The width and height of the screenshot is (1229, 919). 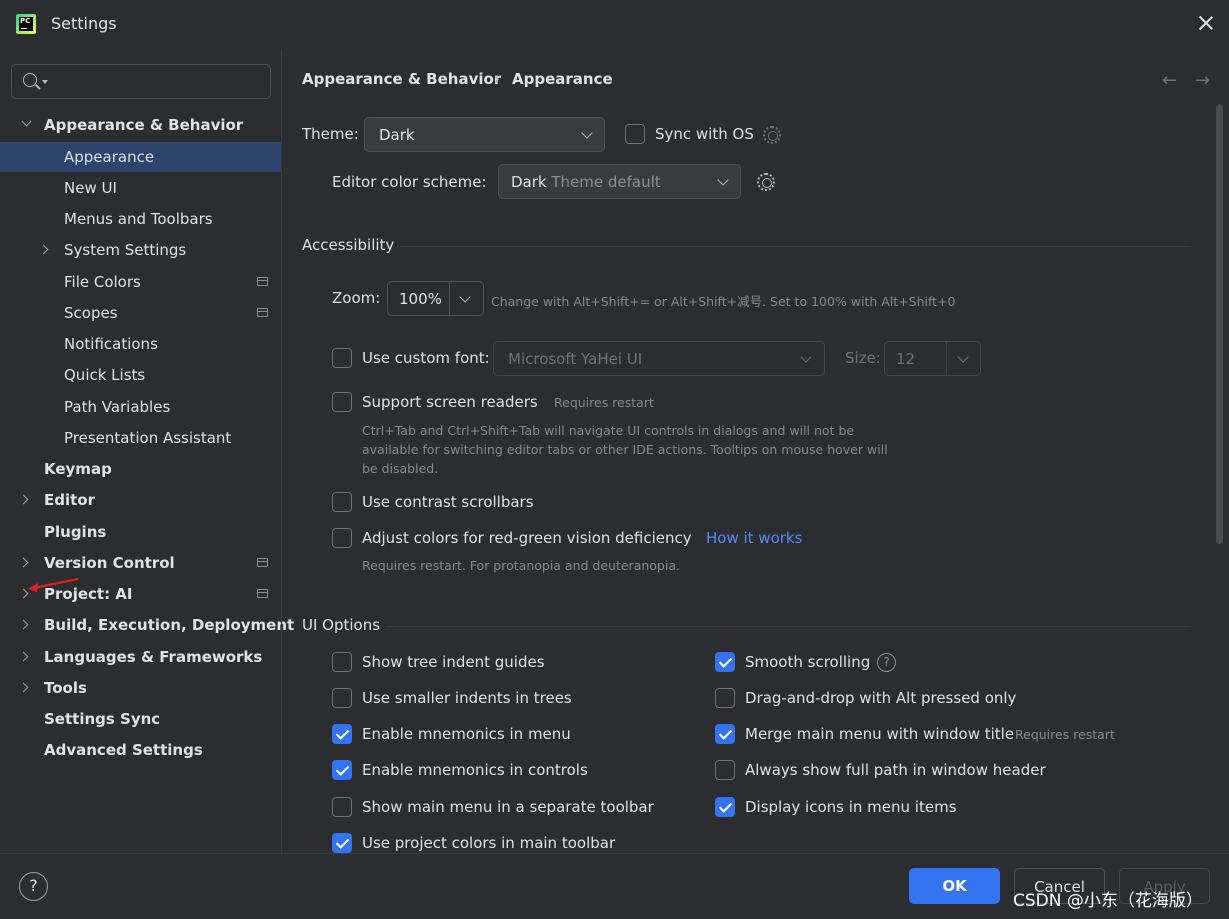 I want to click on smooth-scrolling-label: Smooth scrolling, so click(x=808, y=662).